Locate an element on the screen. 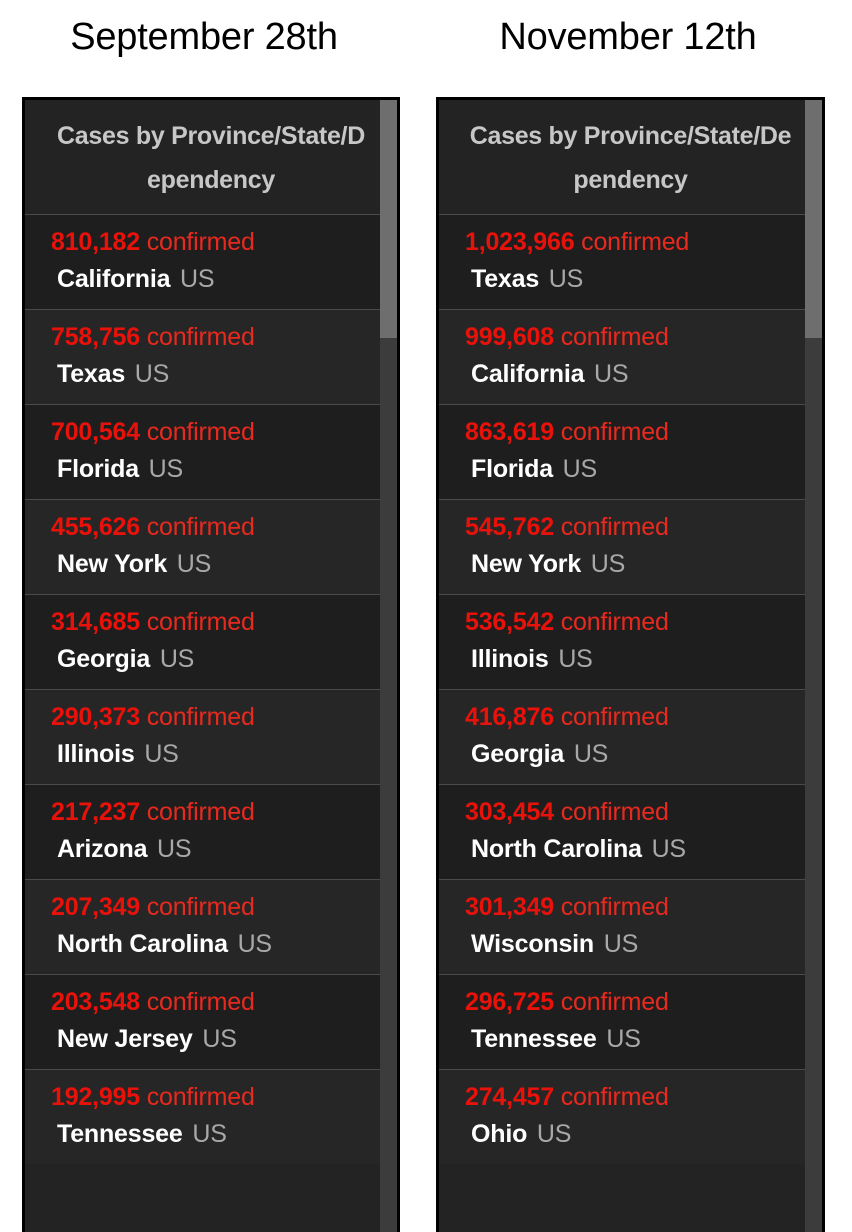 This screenshot has height=1232, width=852. table-row: 536,542 confirmed Illinois US is located at coordinates (630, 641).